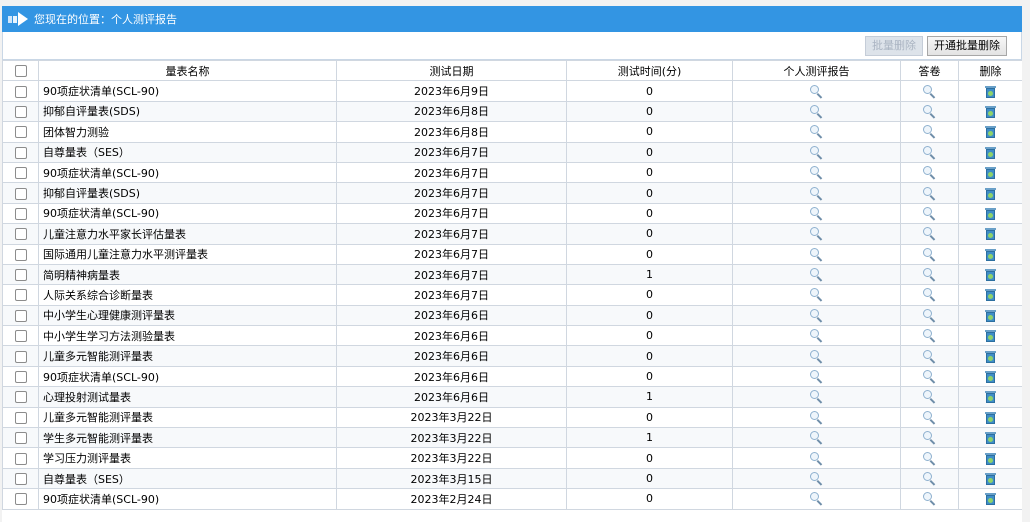 Image resolution: width=1030 pixels, height=522 pixels. Describe the element at coordinates (894, 45) in the screenshot. I see `batch-delete-button: 批量删除` at that location.